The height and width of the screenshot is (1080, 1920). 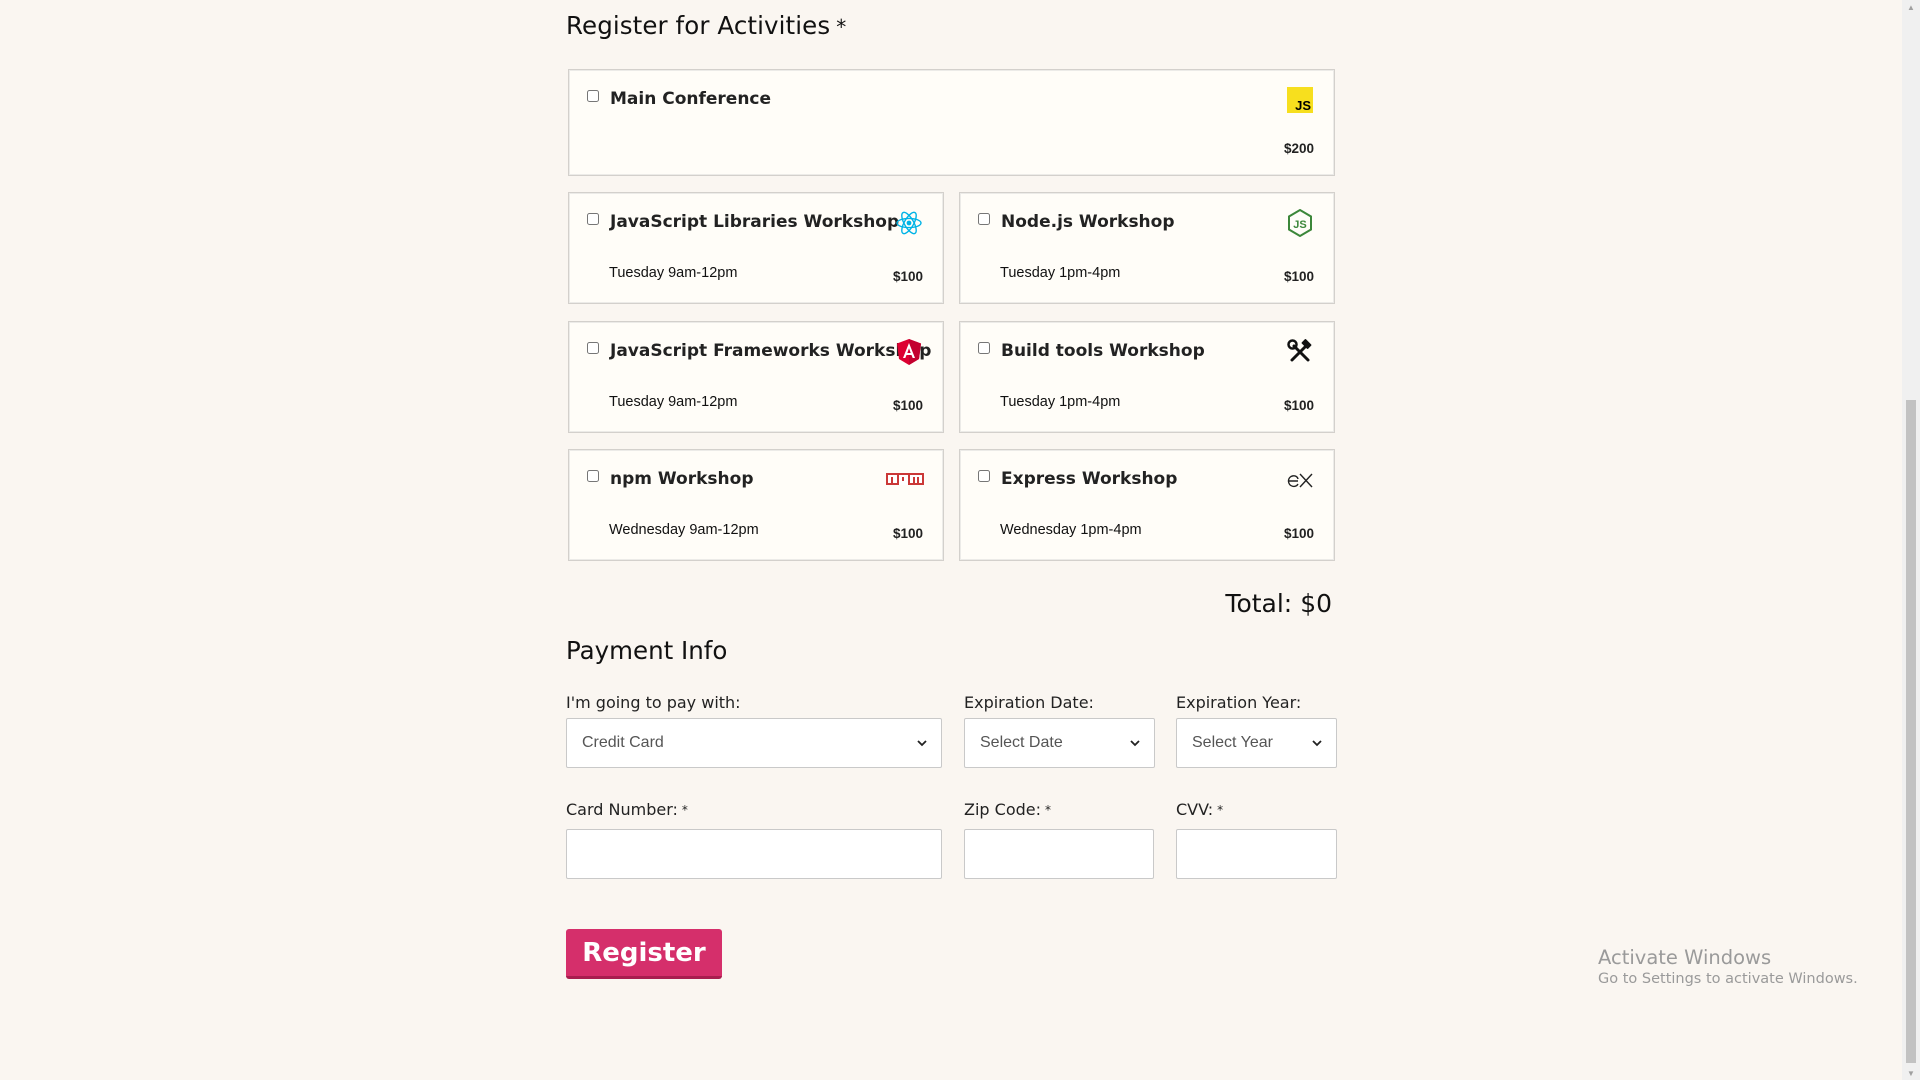 I want to click on javascript-icon: JS, so click(x=1300, y=100).